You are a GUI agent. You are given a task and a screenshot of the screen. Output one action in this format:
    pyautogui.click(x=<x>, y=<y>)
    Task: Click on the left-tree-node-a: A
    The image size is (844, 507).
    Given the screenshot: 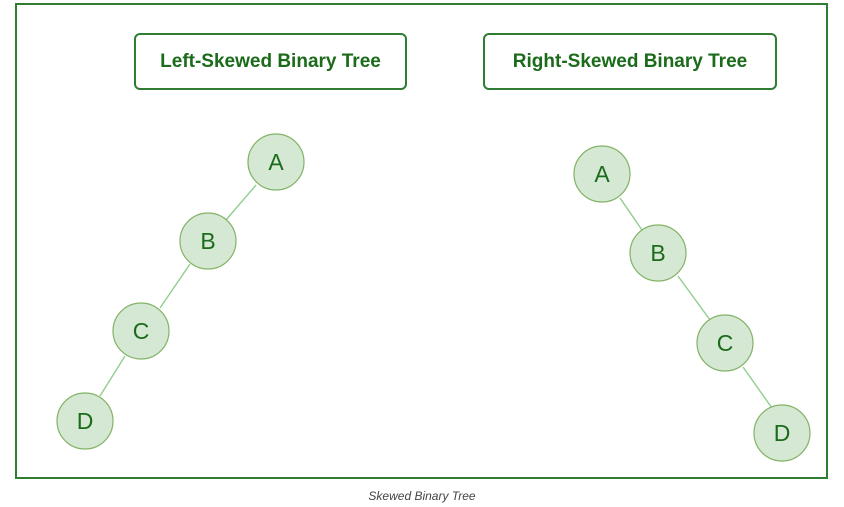 What is the action you would take?
    pyautogui.click(x=276, y=162)
    